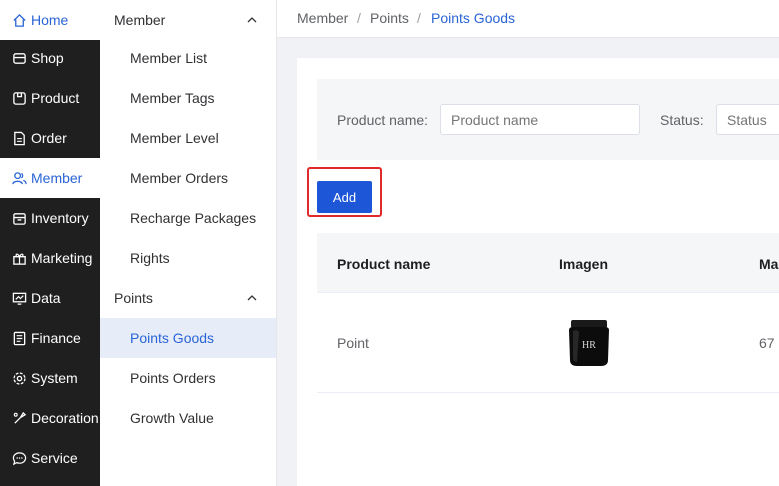 This screenshot has width=779, height=486. What do you see at coordinates (589, 345) in the screenshot?
I see `product-thumbnail-text: HR` at bounding box center [589, 345].